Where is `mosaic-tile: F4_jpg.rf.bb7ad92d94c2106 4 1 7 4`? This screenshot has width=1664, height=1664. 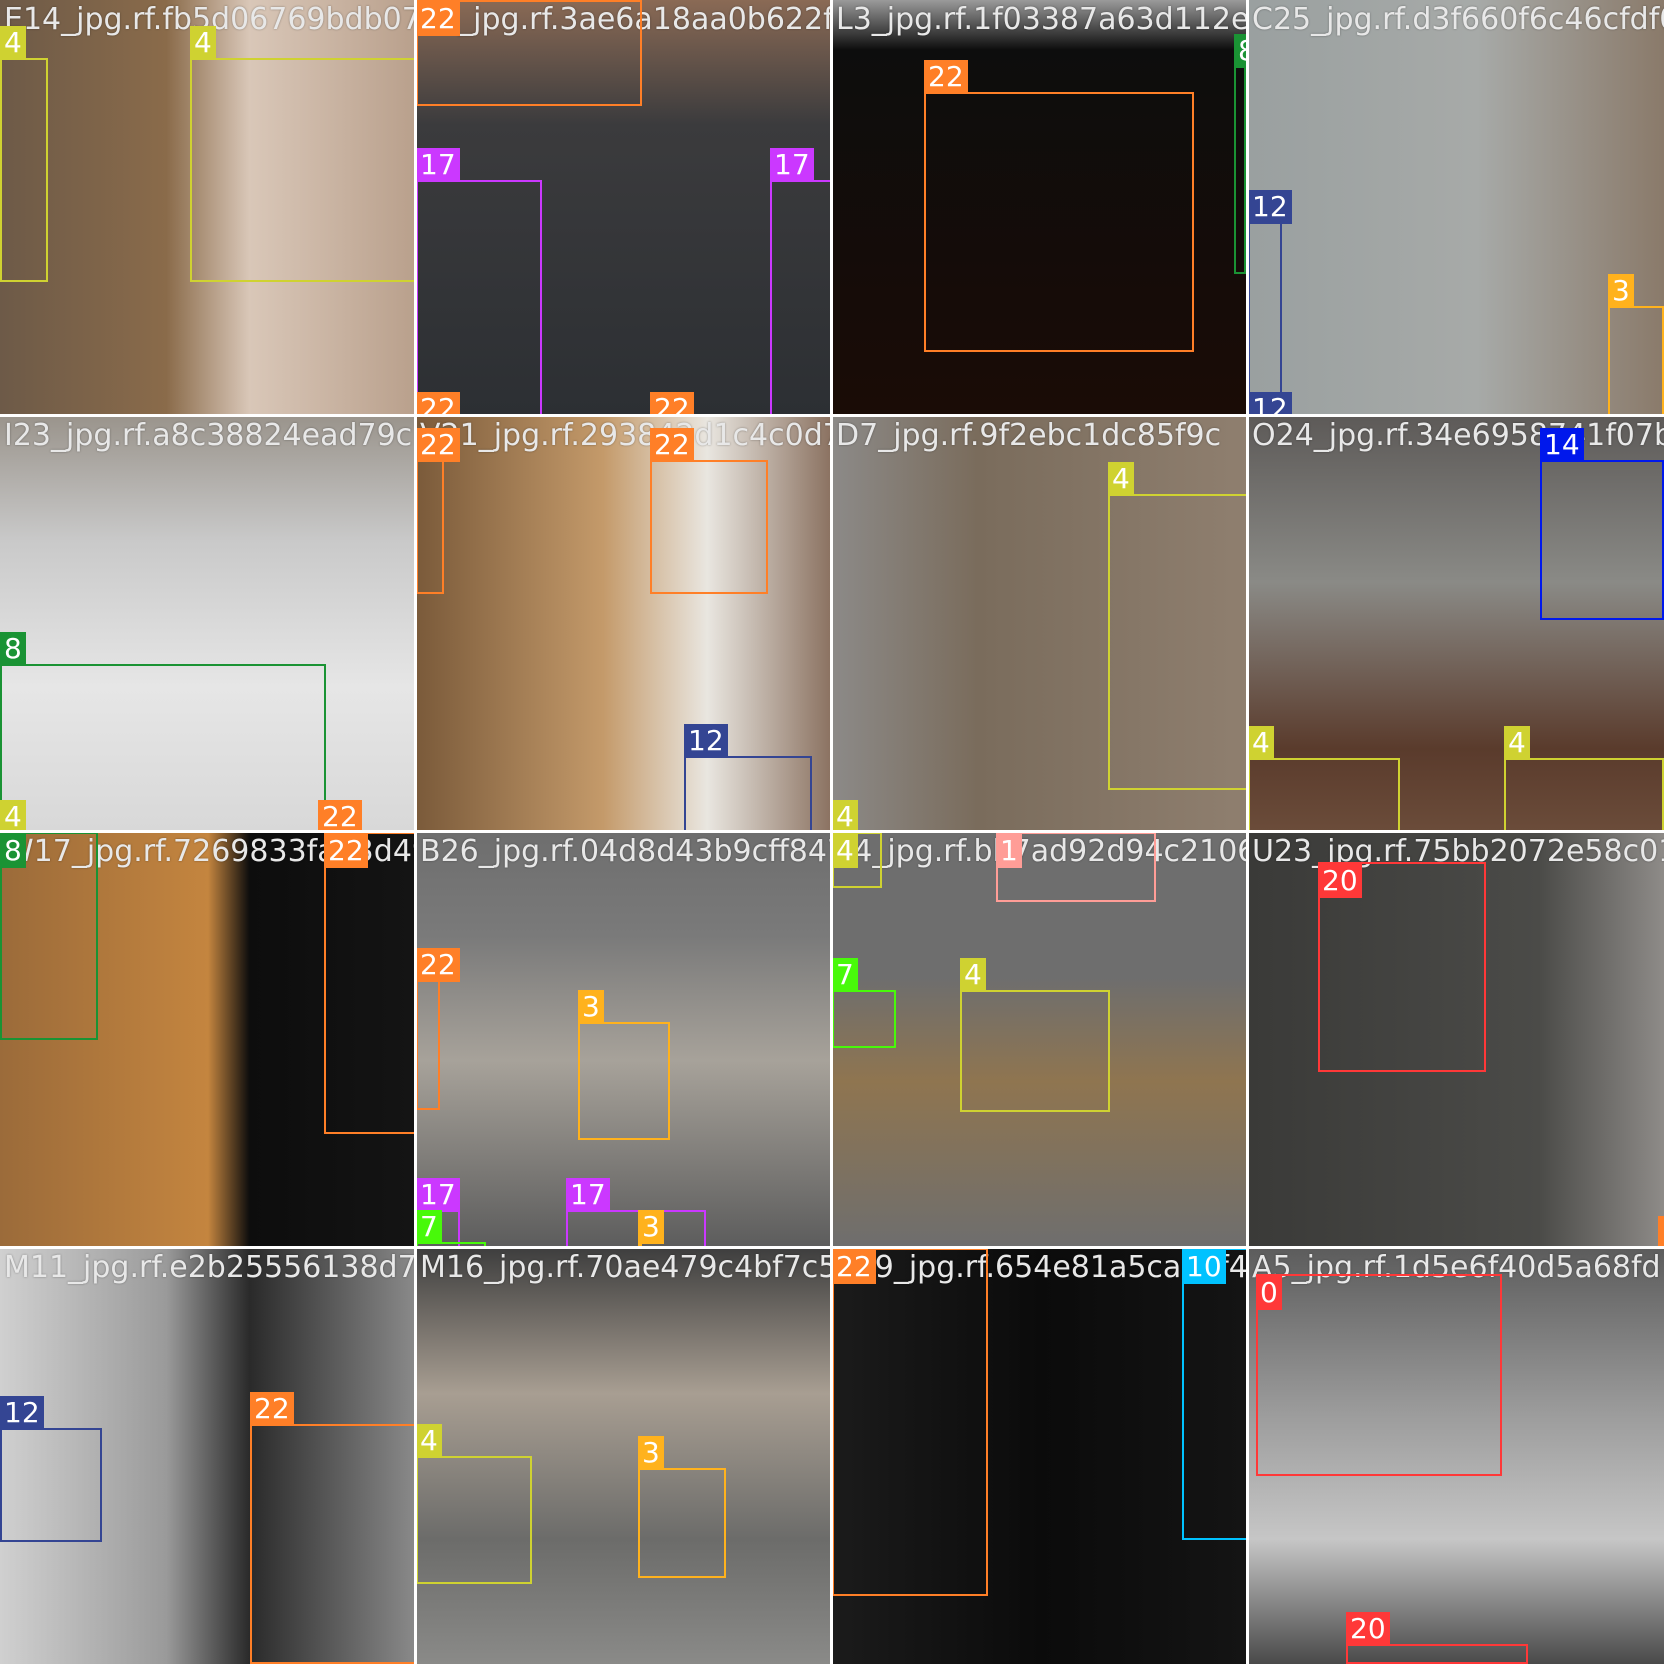
mosaic-tile: F4_jpg.rf.bb7ad92d94c2106 4 1 7 4 is located at coordinates (1040, 1040).